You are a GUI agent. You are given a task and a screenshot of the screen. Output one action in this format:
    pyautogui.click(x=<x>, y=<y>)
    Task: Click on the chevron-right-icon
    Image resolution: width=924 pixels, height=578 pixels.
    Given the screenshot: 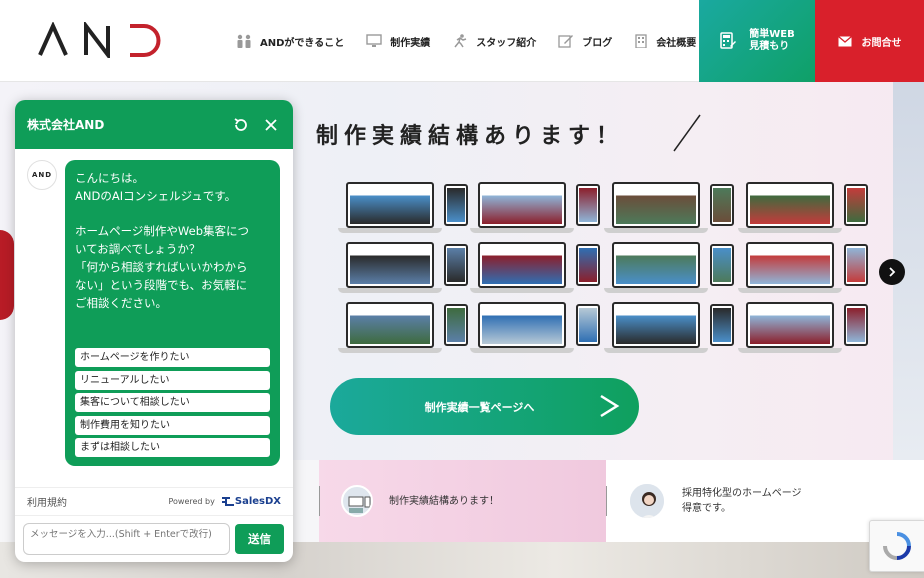 What is the action you would take?
    pyautogui.click(x=892, y=272)
    